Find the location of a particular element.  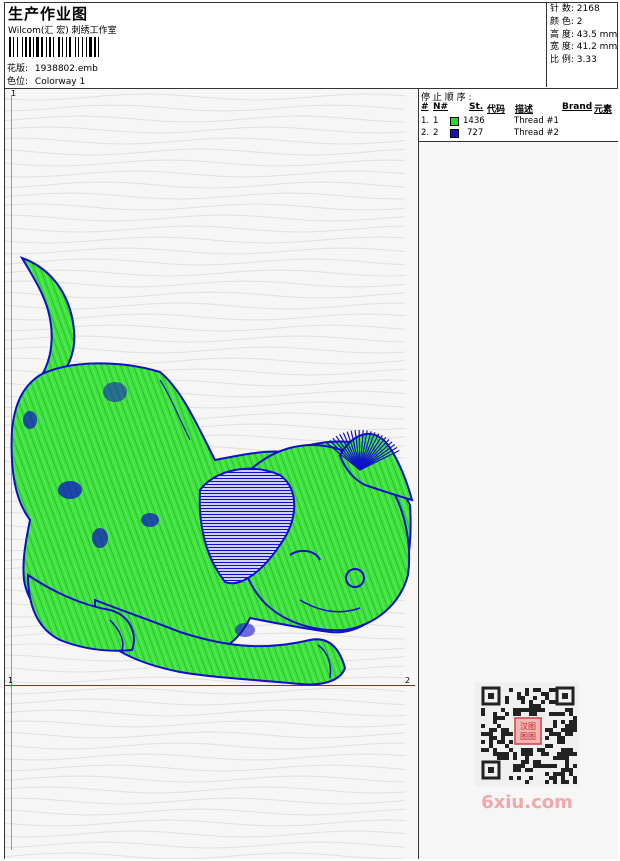

qr-code-image: 汉图 图图 6xiu.com is located at coordinates (527, 747).